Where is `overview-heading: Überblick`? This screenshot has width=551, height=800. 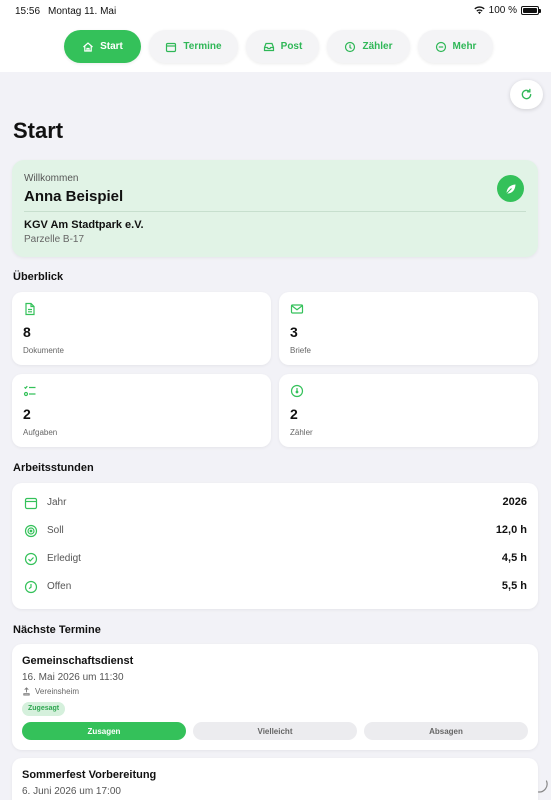 overview-heading: Überblick is located at coordinates (38, 277).